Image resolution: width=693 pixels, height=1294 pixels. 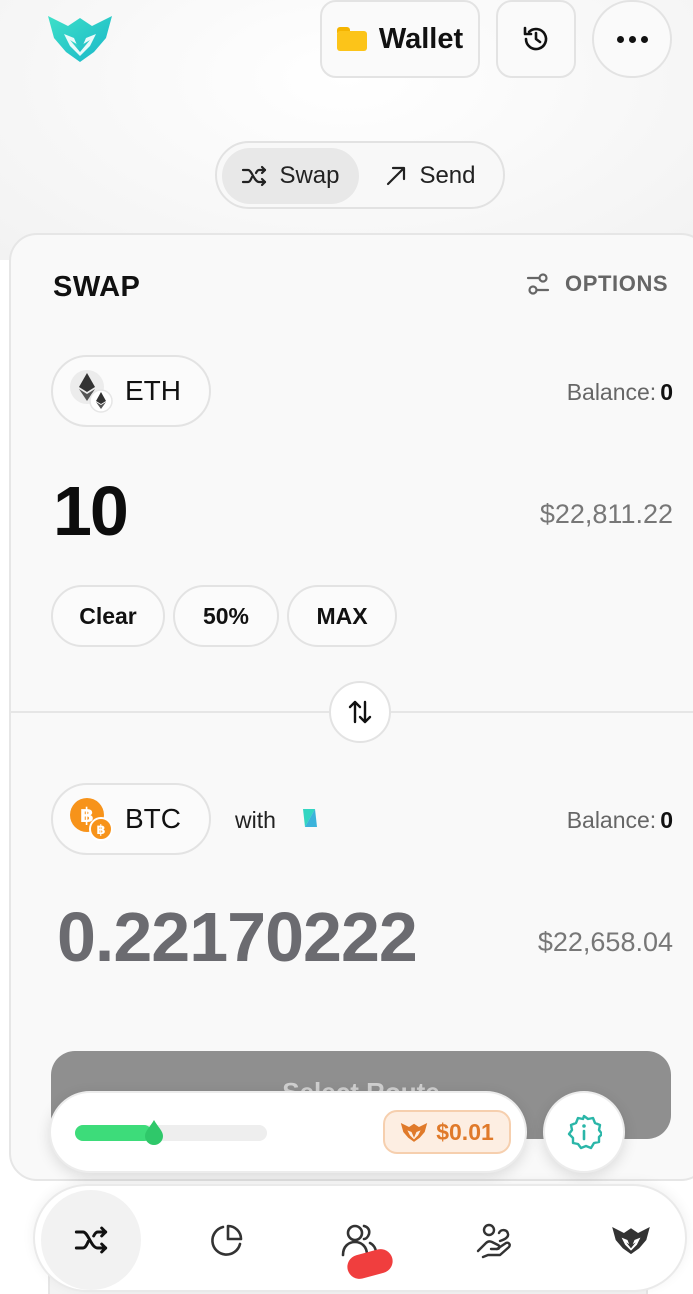 I want to click on to-token-selector: ฿ ฿ BTC, so click(x=131, y=819).